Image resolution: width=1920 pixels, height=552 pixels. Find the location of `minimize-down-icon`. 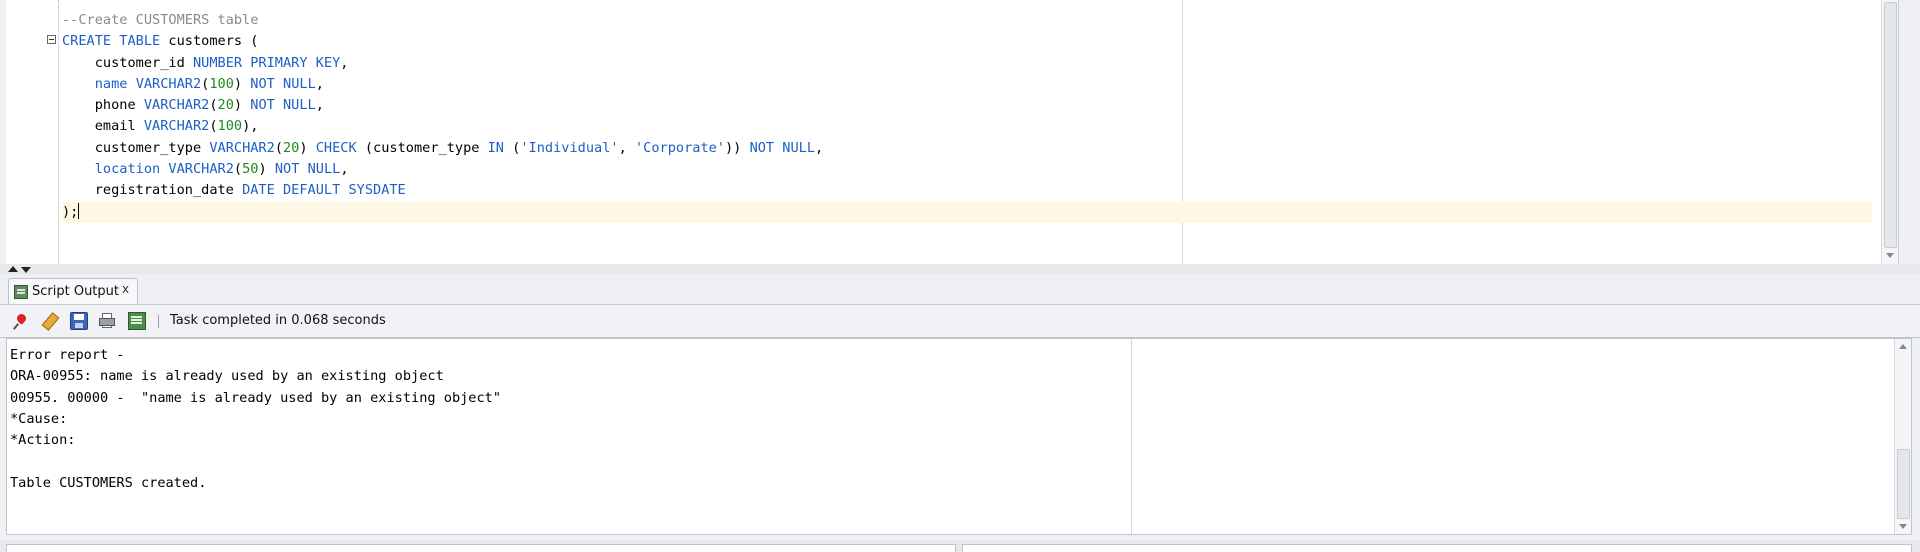

minimize-down-icon is located at coordinates (26, 270).